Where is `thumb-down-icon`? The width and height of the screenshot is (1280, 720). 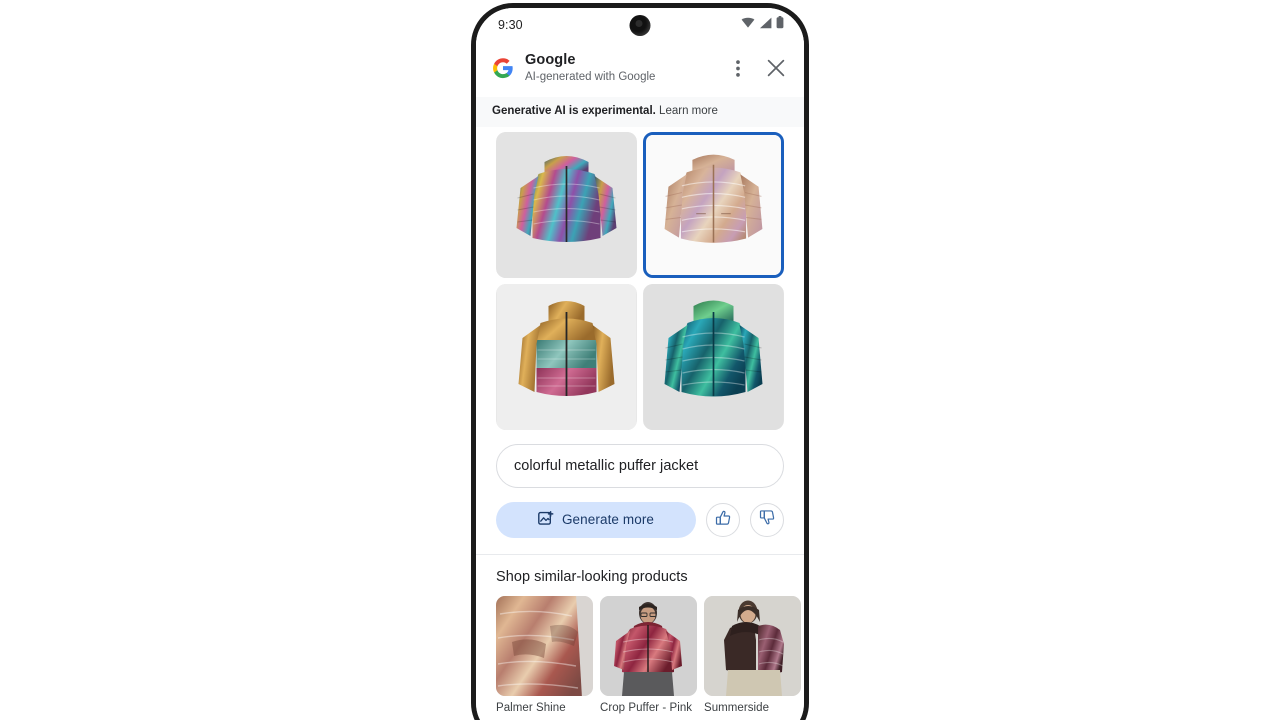
thumb-down-icon is located at coordinates (767, 519).